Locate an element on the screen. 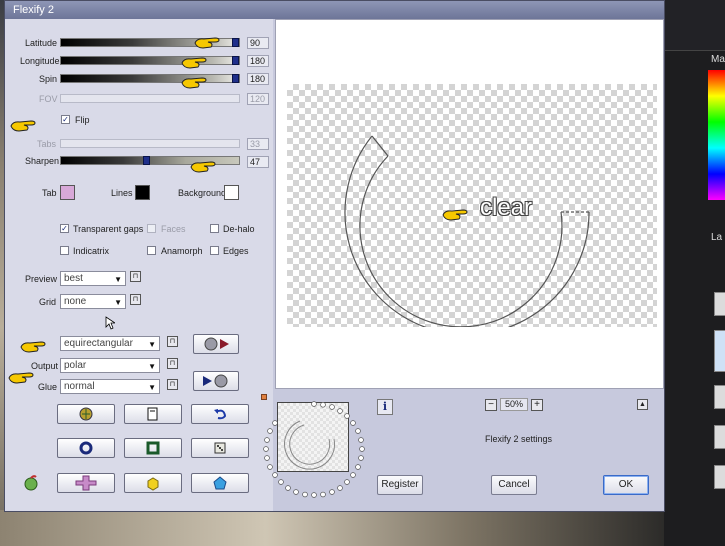 The width and height of the screenshot is (725, 546). output-link-button: ⊓ is located at coordinates (172, 363).